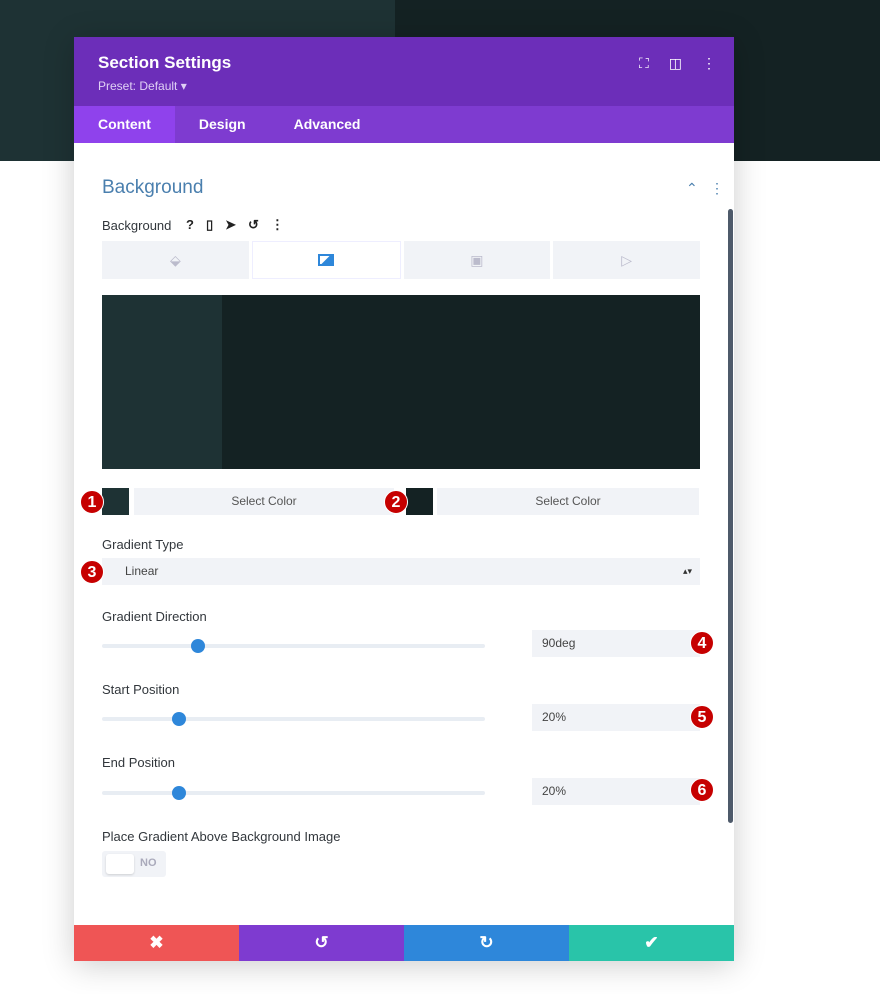 The width and height of the screenshot is (880, 994). Describe the element at coordinates (138, 762) in the screenshot. I see `end-position-label: End Position` at that location.